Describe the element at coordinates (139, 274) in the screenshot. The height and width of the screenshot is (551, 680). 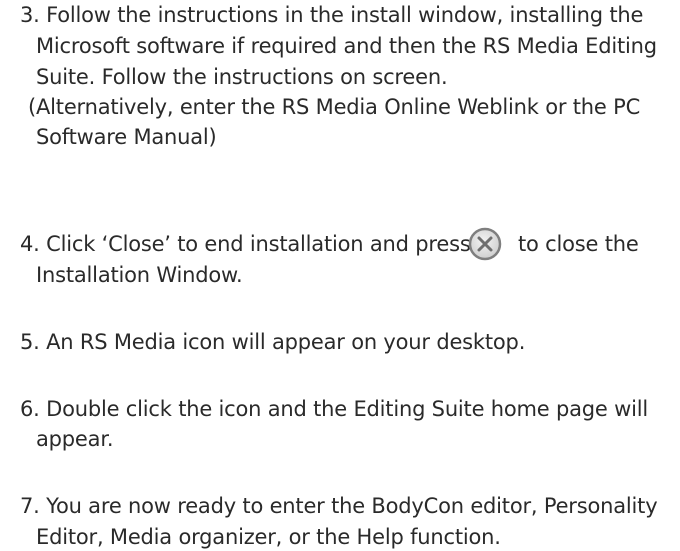
I see `step-4-line-2: Installation Window.` at that location.